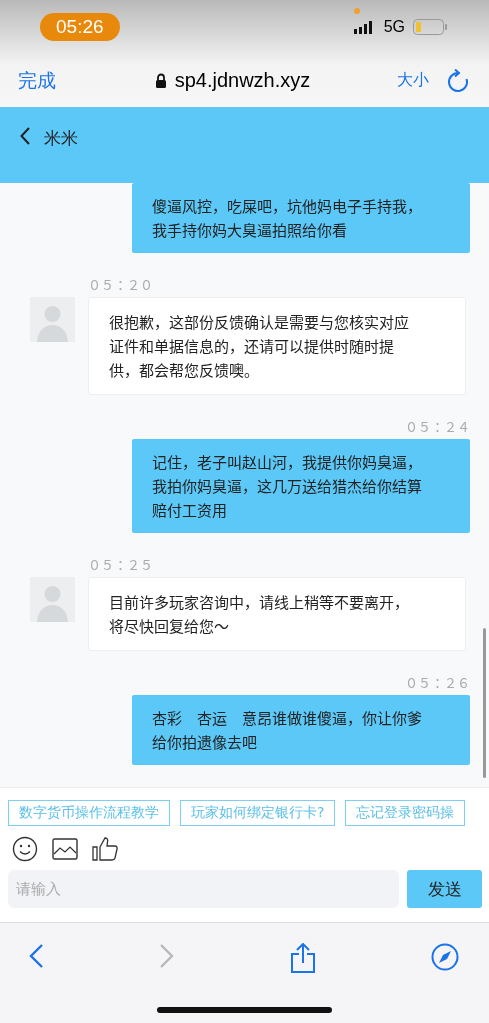 The height and width of the screenshot is (1023, 489). Describe the element at coordinates (458, 80) in the screenshot. I see `reload-icon` at that location.